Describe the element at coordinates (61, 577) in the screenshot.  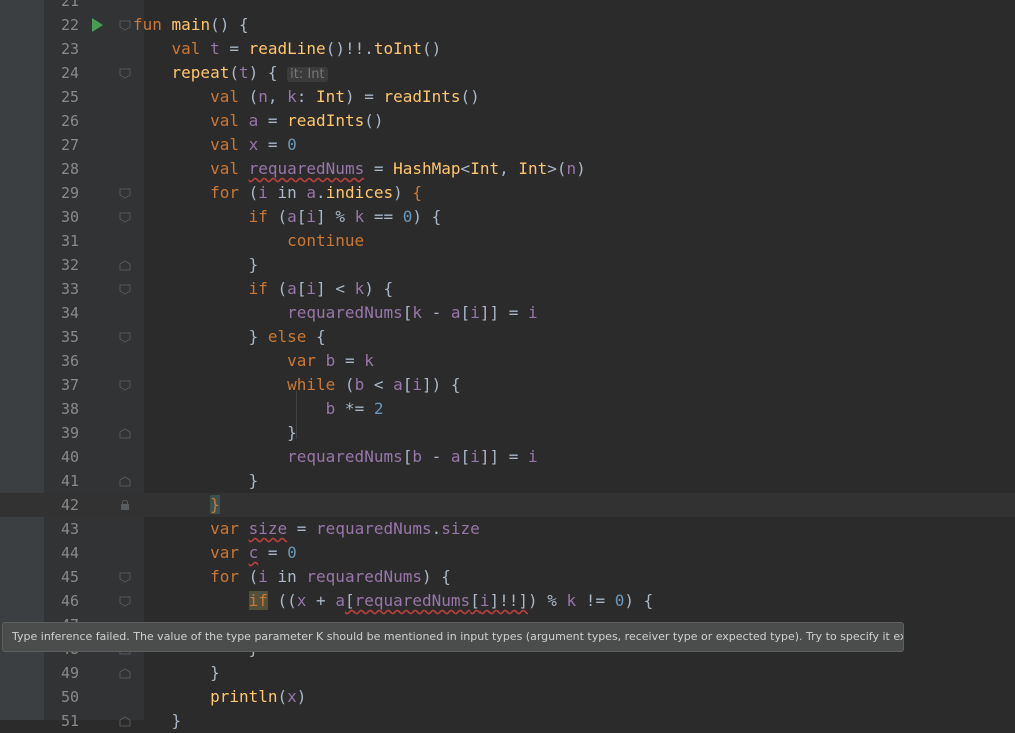
I see `line-number: 45` at that location.